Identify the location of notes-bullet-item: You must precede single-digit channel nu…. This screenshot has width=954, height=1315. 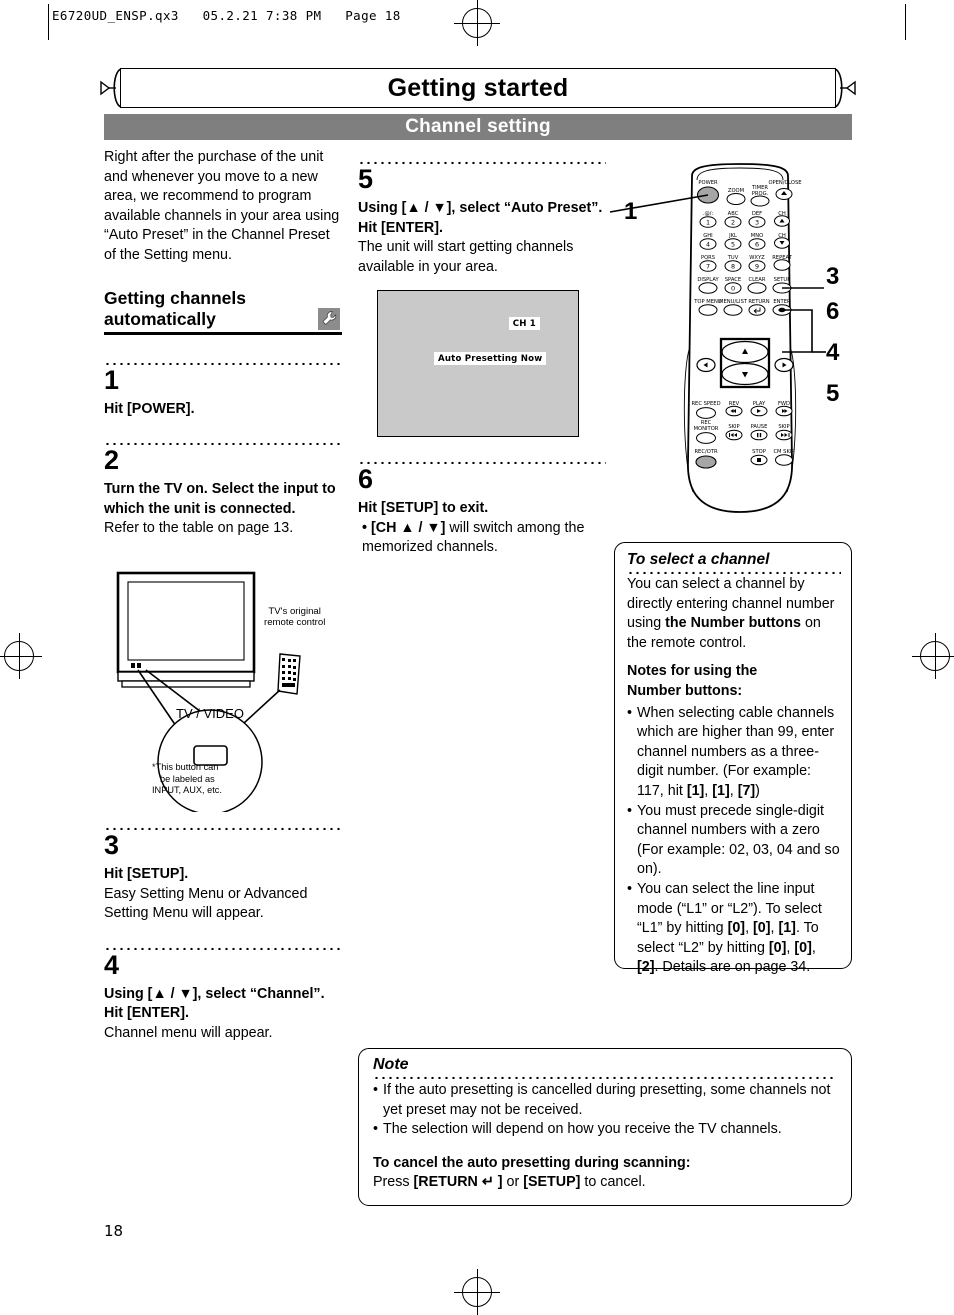
(734, 841).